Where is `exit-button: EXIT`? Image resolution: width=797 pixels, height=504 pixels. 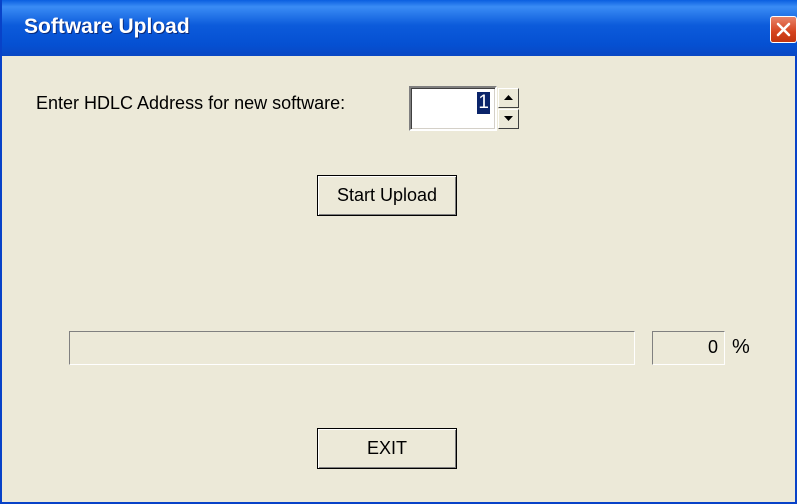 exit-button: EXIT is located at coordinates (387, 448).